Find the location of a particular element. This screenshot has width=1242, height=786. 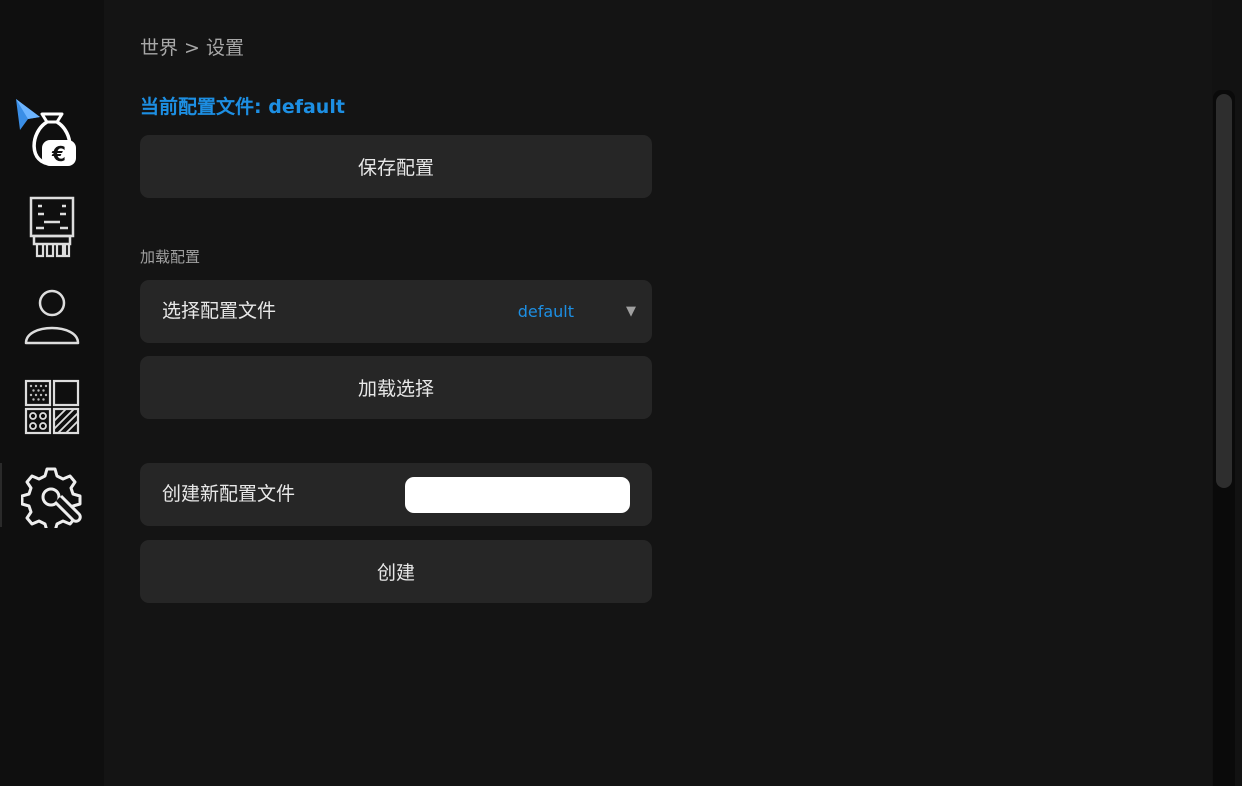

create-profile-row: 创建新配置文件 is located at coordinates (396, 494).